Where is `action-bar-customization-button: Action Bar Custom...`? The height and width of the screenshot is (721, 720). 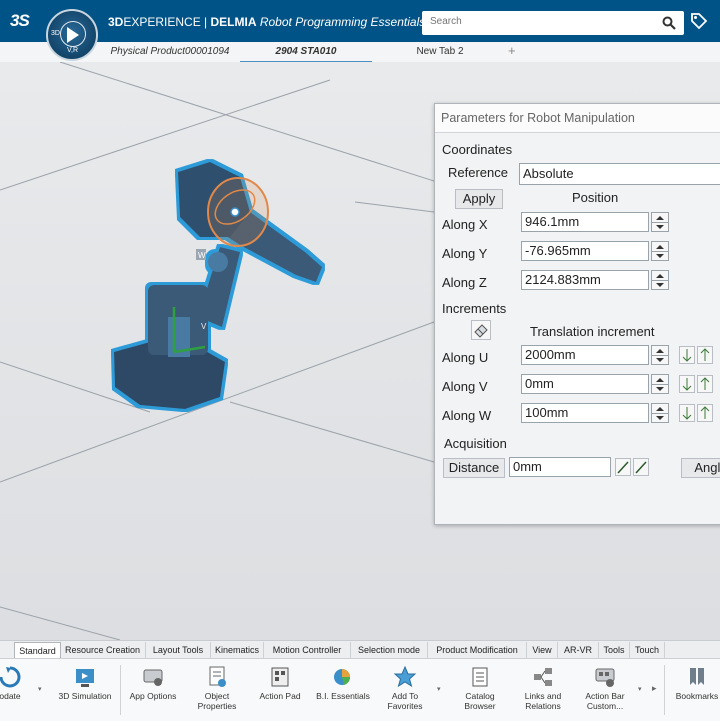 action-bar-customization-button: Action Bar Custom... is located at coordinates (605, 690).